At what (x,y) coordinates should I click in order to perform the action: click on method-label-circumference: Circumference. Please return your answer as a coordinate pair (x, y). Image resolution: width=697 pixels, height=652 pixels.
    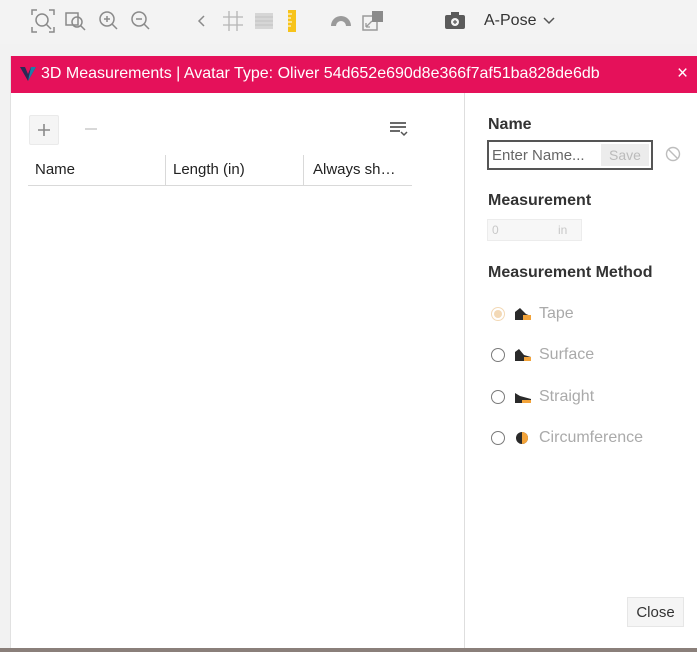
    Looking at the image, I should click on (591, 437).